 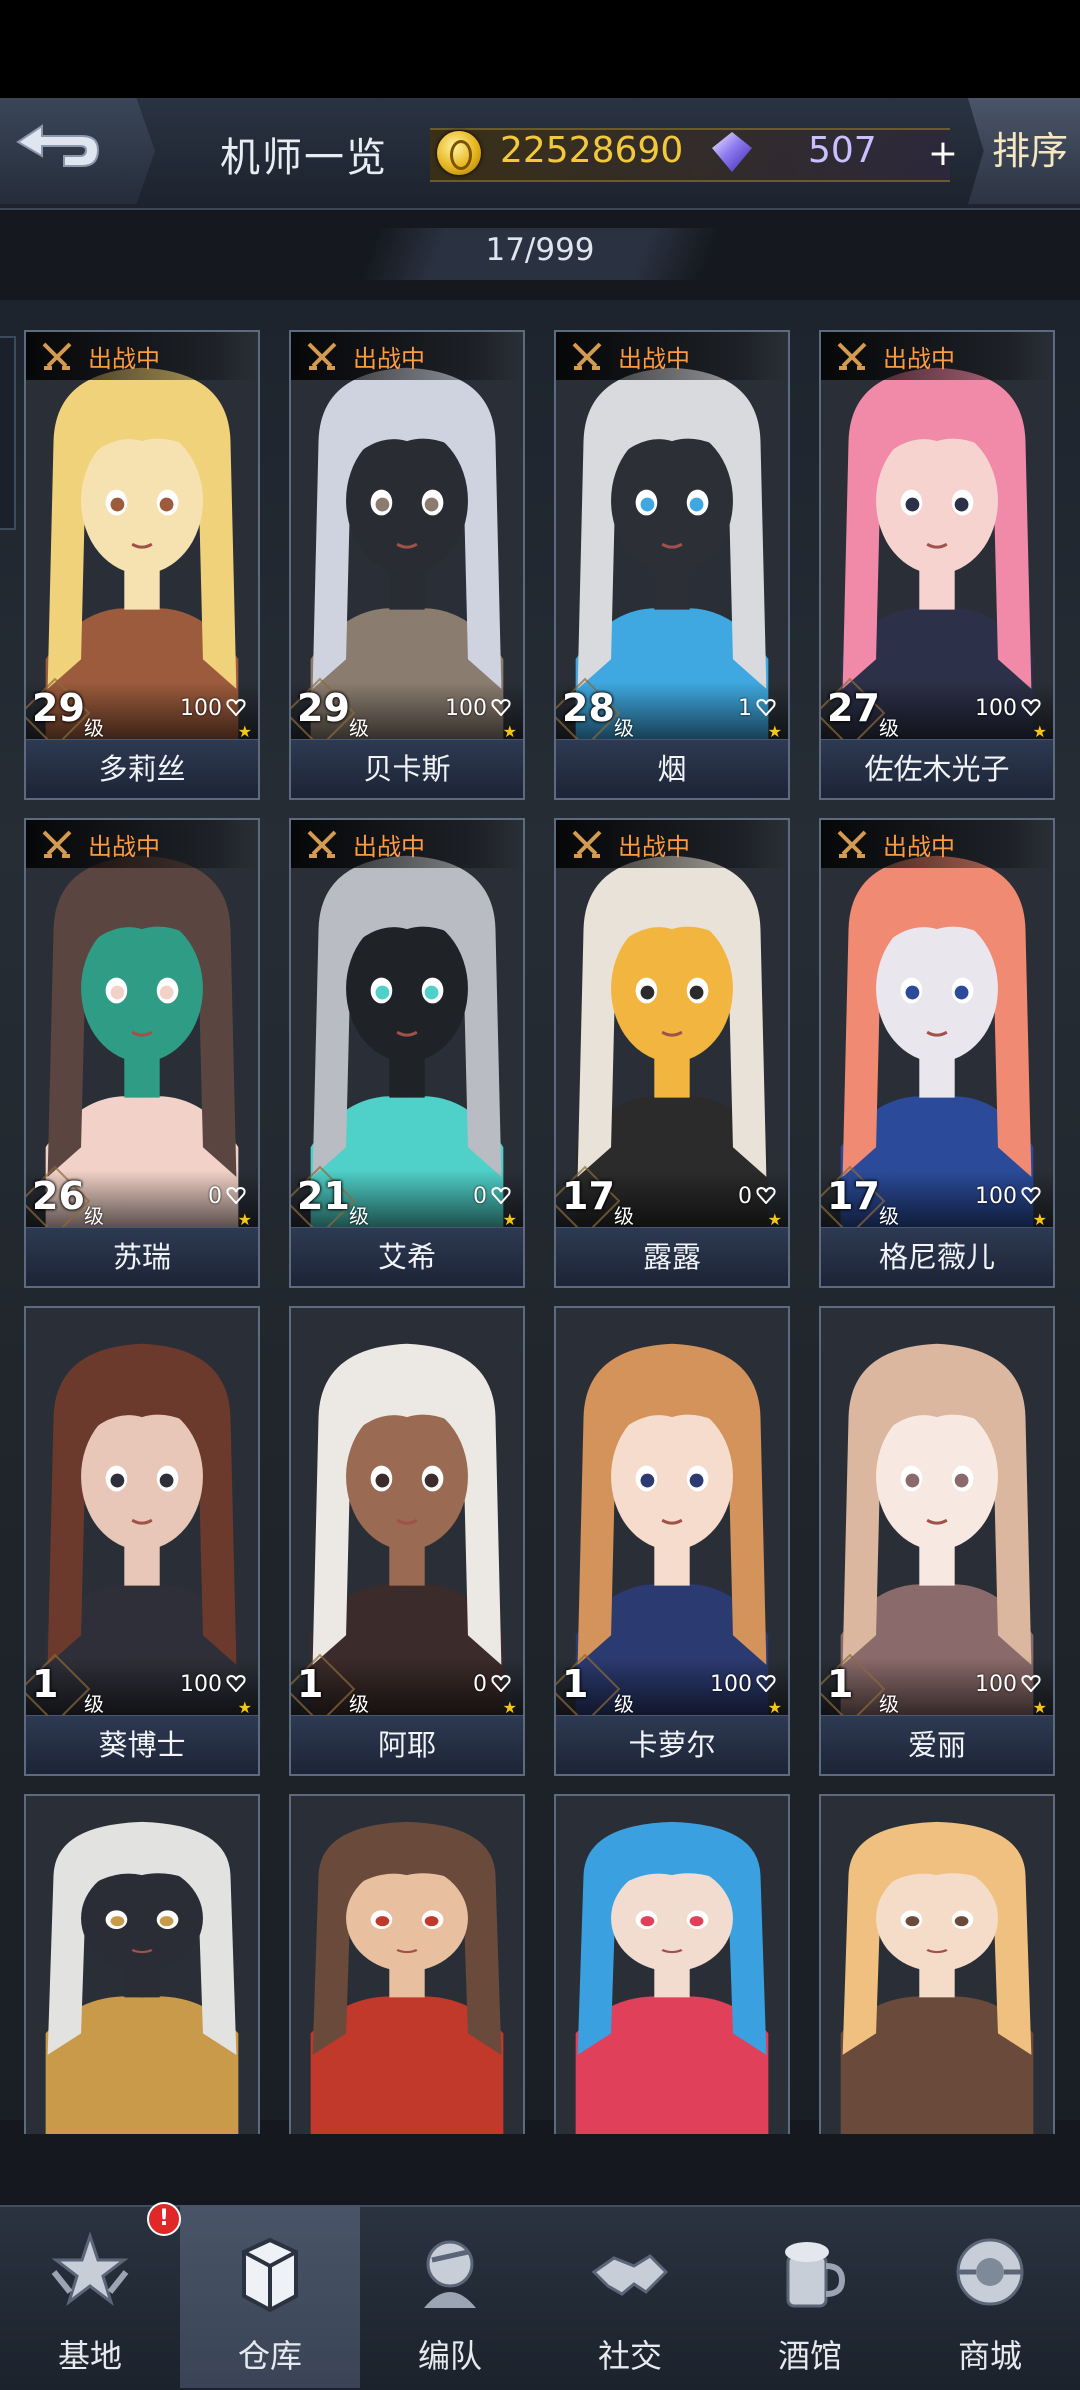 I want to click on pilot-name: 苏瑞, so click(x=142, y=1256).